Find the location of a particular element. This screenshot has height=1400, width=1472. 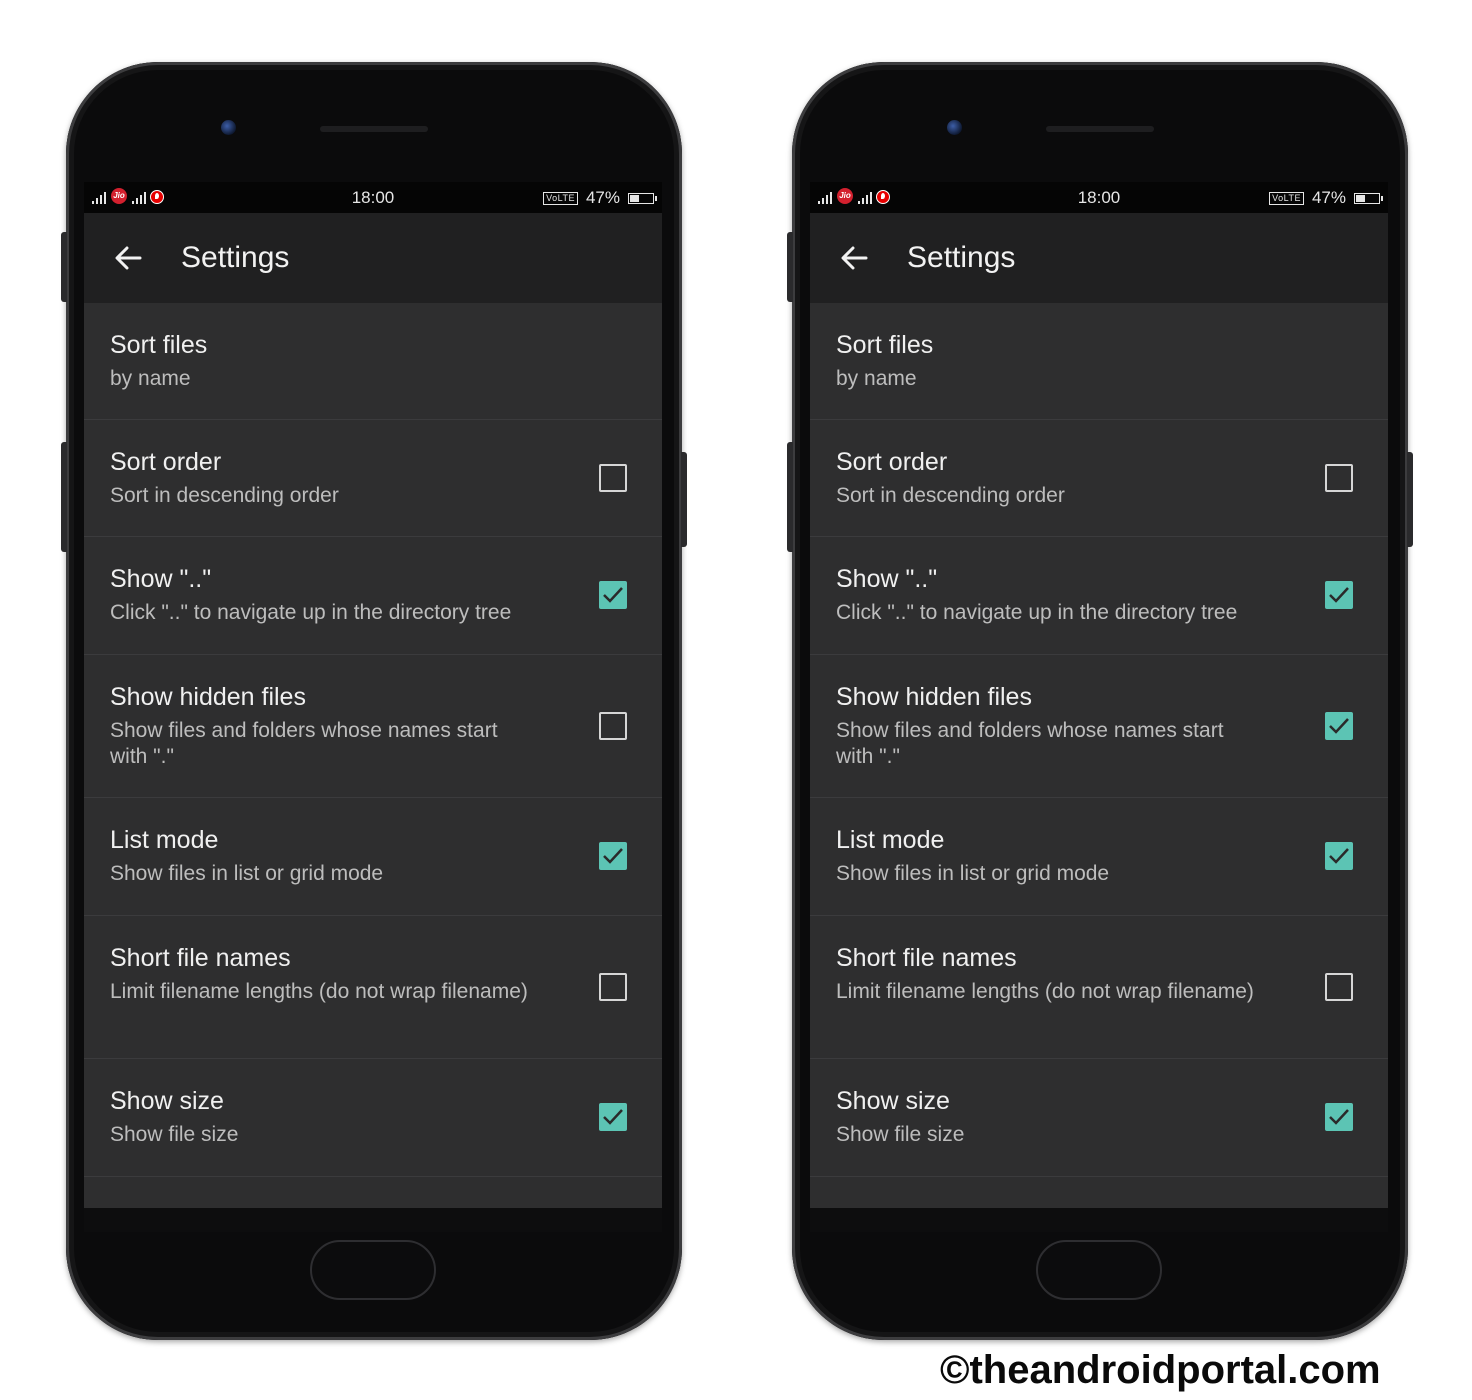

watermark: ©theandroidportal.com is located at coordinates (1160, 1370).